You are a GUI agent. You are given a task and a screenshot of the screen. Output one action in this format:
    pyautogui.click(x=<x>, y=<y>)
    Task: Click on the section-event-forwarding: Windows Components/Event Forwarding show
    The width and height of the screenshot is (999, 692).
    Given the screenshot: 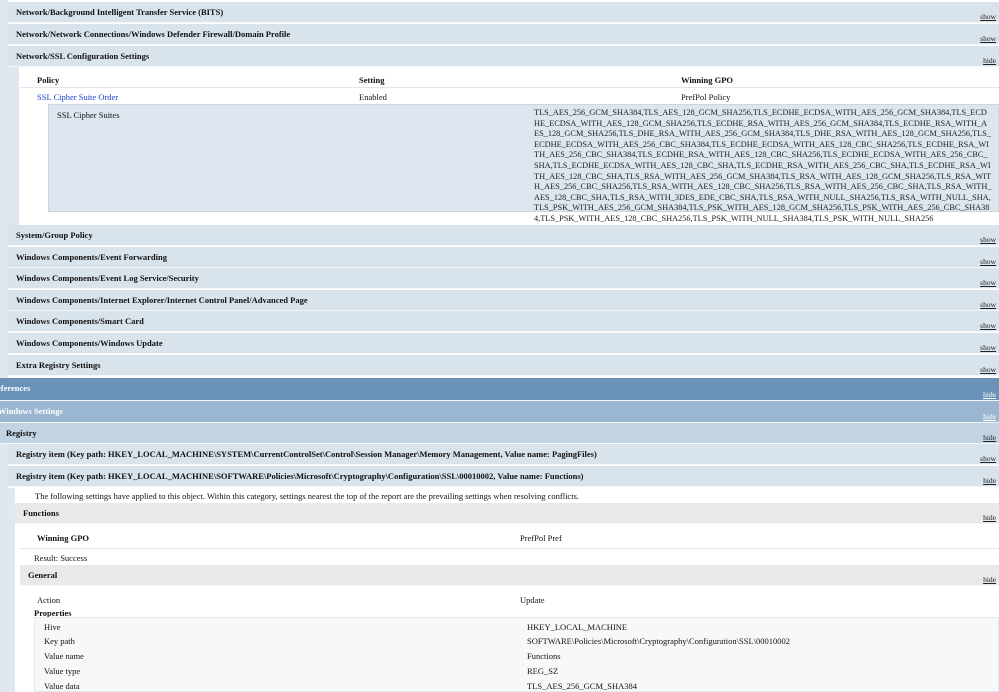 What is the action you would take?
    pyautogui.click(x=503, y=257)
    